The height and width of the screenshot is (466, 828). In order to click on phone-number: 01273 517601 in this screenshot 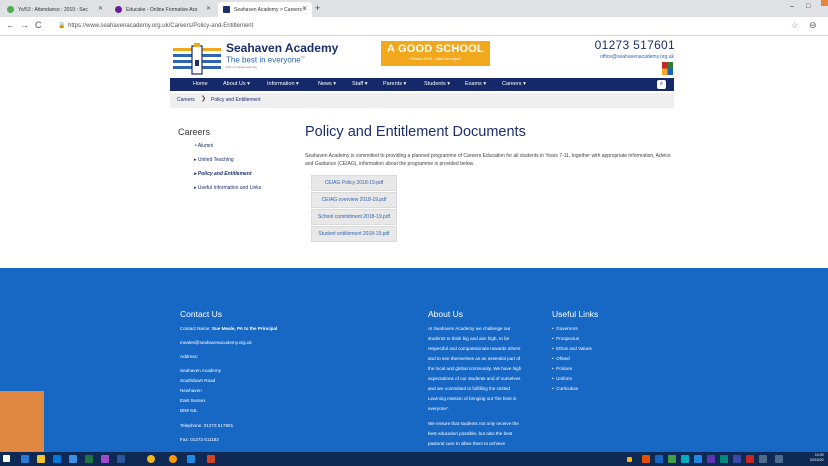, I will do `click(634, 45)`.